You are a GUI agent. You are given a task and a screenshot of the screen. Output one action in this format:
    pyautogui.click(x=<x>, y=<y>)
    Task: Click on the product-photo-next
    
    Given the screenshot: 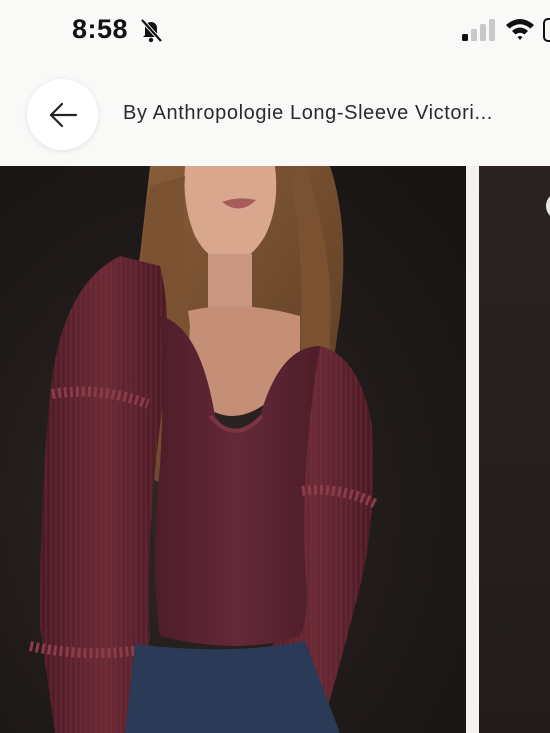 What is the action you would take?
    pyautogui.click(x=514, y=449)
    